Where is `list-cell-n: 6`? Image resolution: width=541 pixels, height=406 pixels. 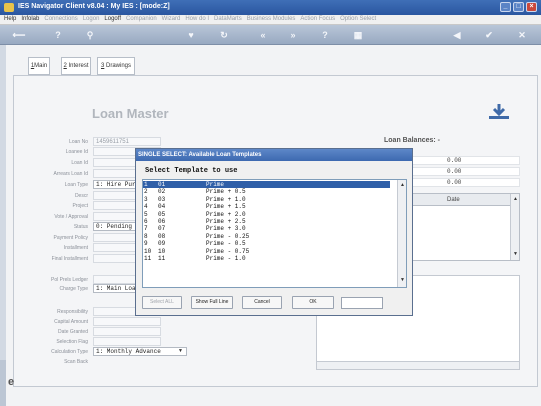 list-cell-n: 6 is located at coordinates (146, 221).